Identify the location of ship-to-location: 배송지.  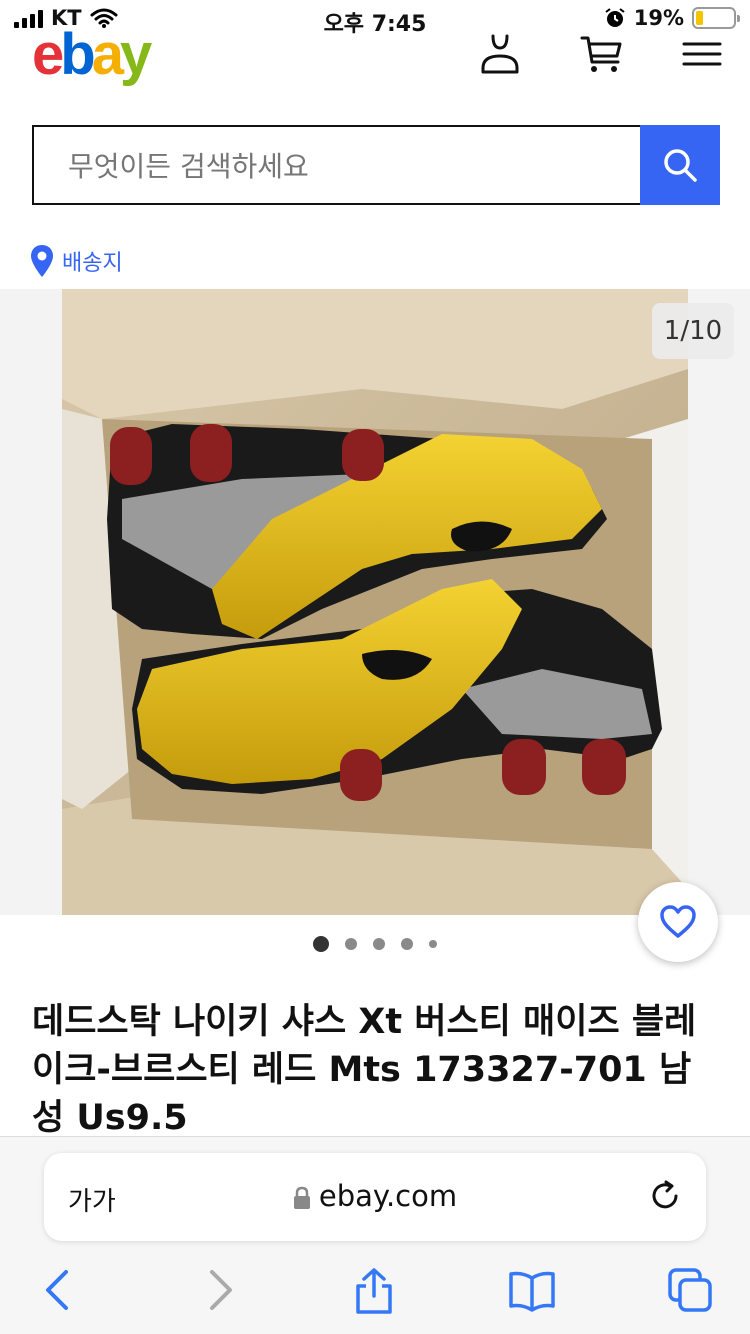
(76, 261).